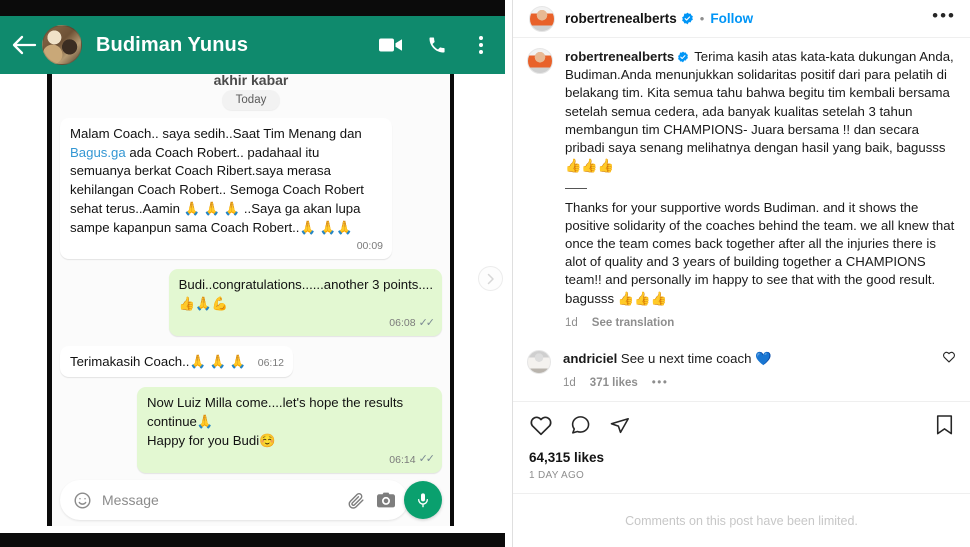 The image size is (970, 547). I want to click on phone-icon, so click(437, 45).